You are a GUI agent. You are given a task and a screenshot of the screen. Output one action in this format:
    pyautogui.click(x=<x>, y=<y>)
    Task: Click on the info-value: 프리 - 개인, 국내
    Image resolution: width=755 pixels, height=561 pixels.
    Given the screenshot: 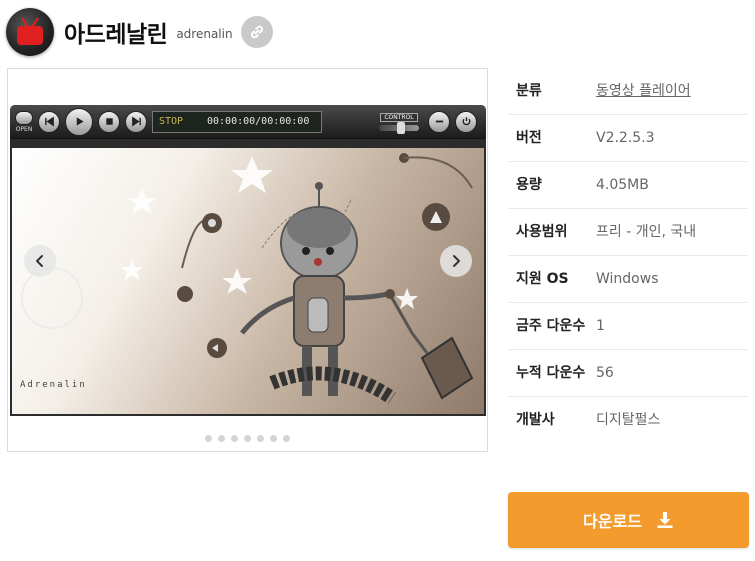 What is the action you would take?
    pyautogui.click(x=646, y=232)
    